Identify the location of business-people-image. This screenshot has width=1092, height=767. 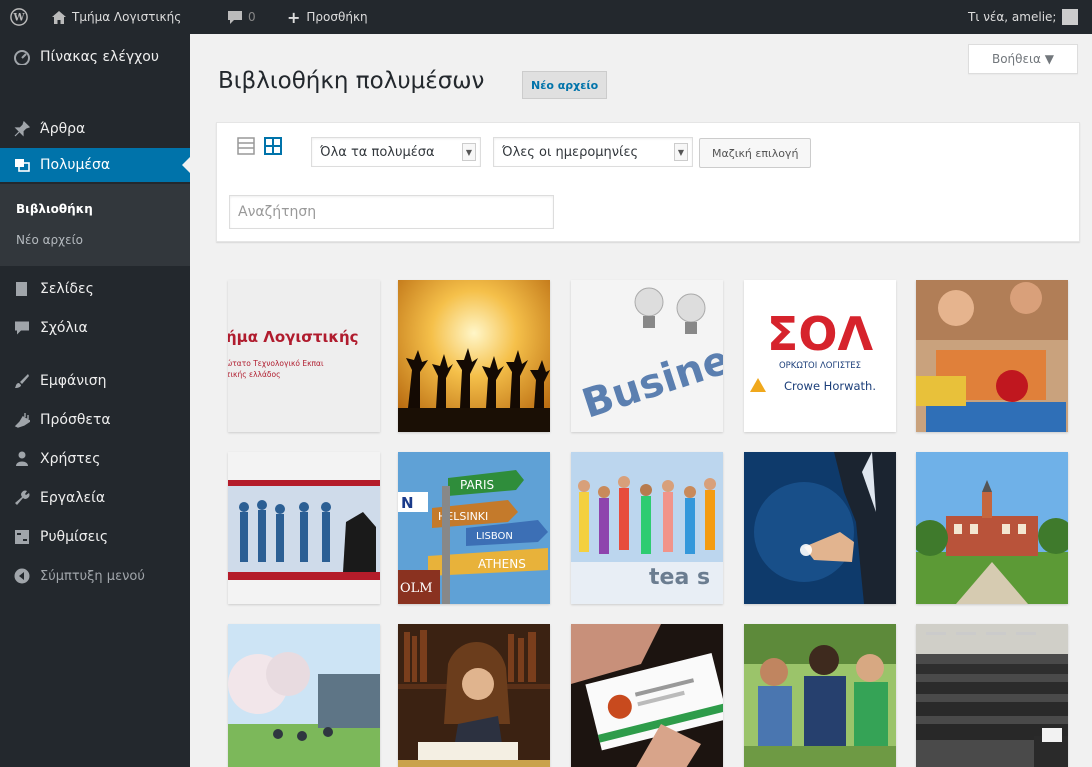
(304, 528).